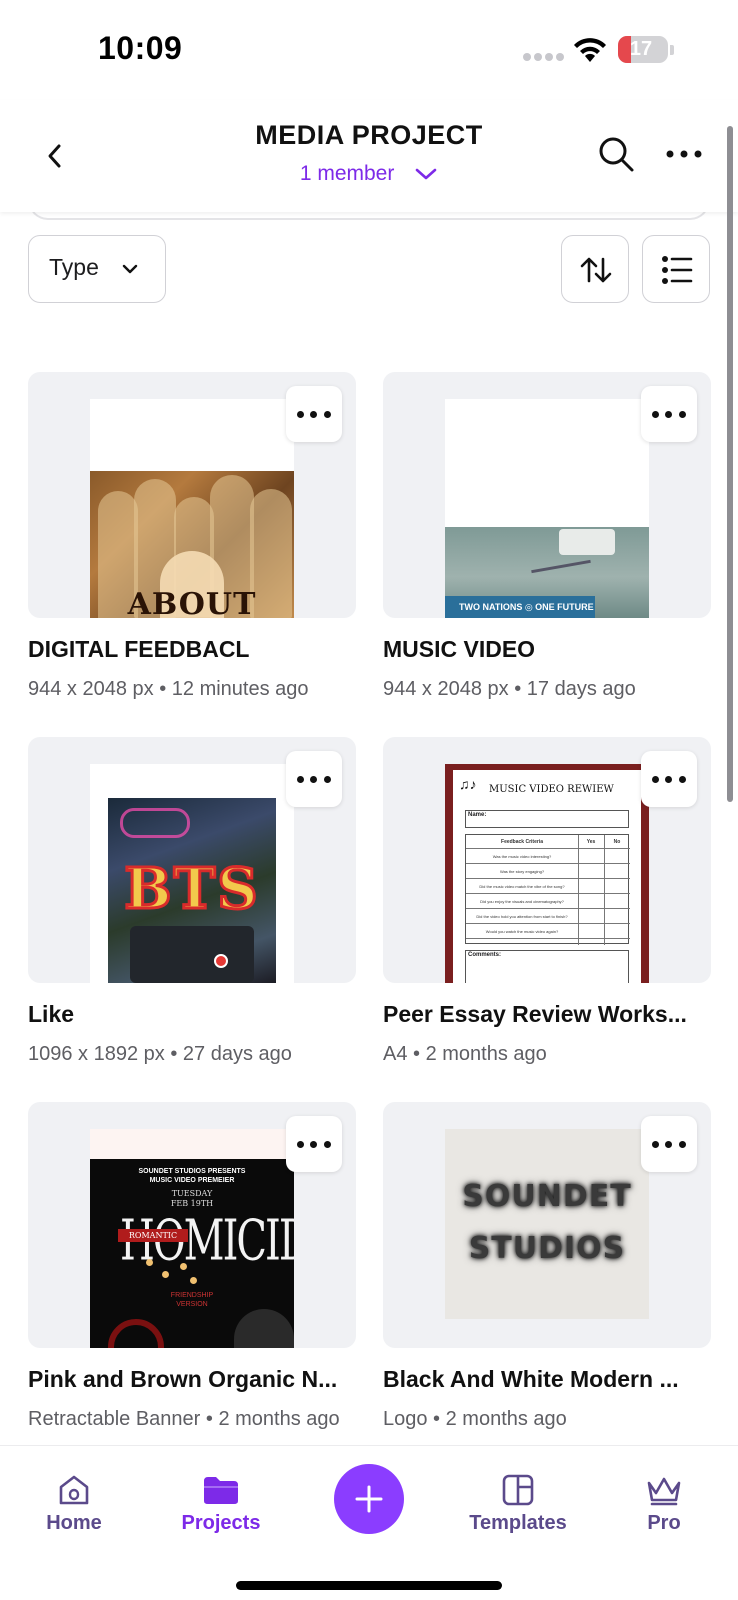  What do you see at coordinates (547, 649) in the screenshot?
I see `card-title: MUSIC VIDEO` at bounding box center [547, 649].